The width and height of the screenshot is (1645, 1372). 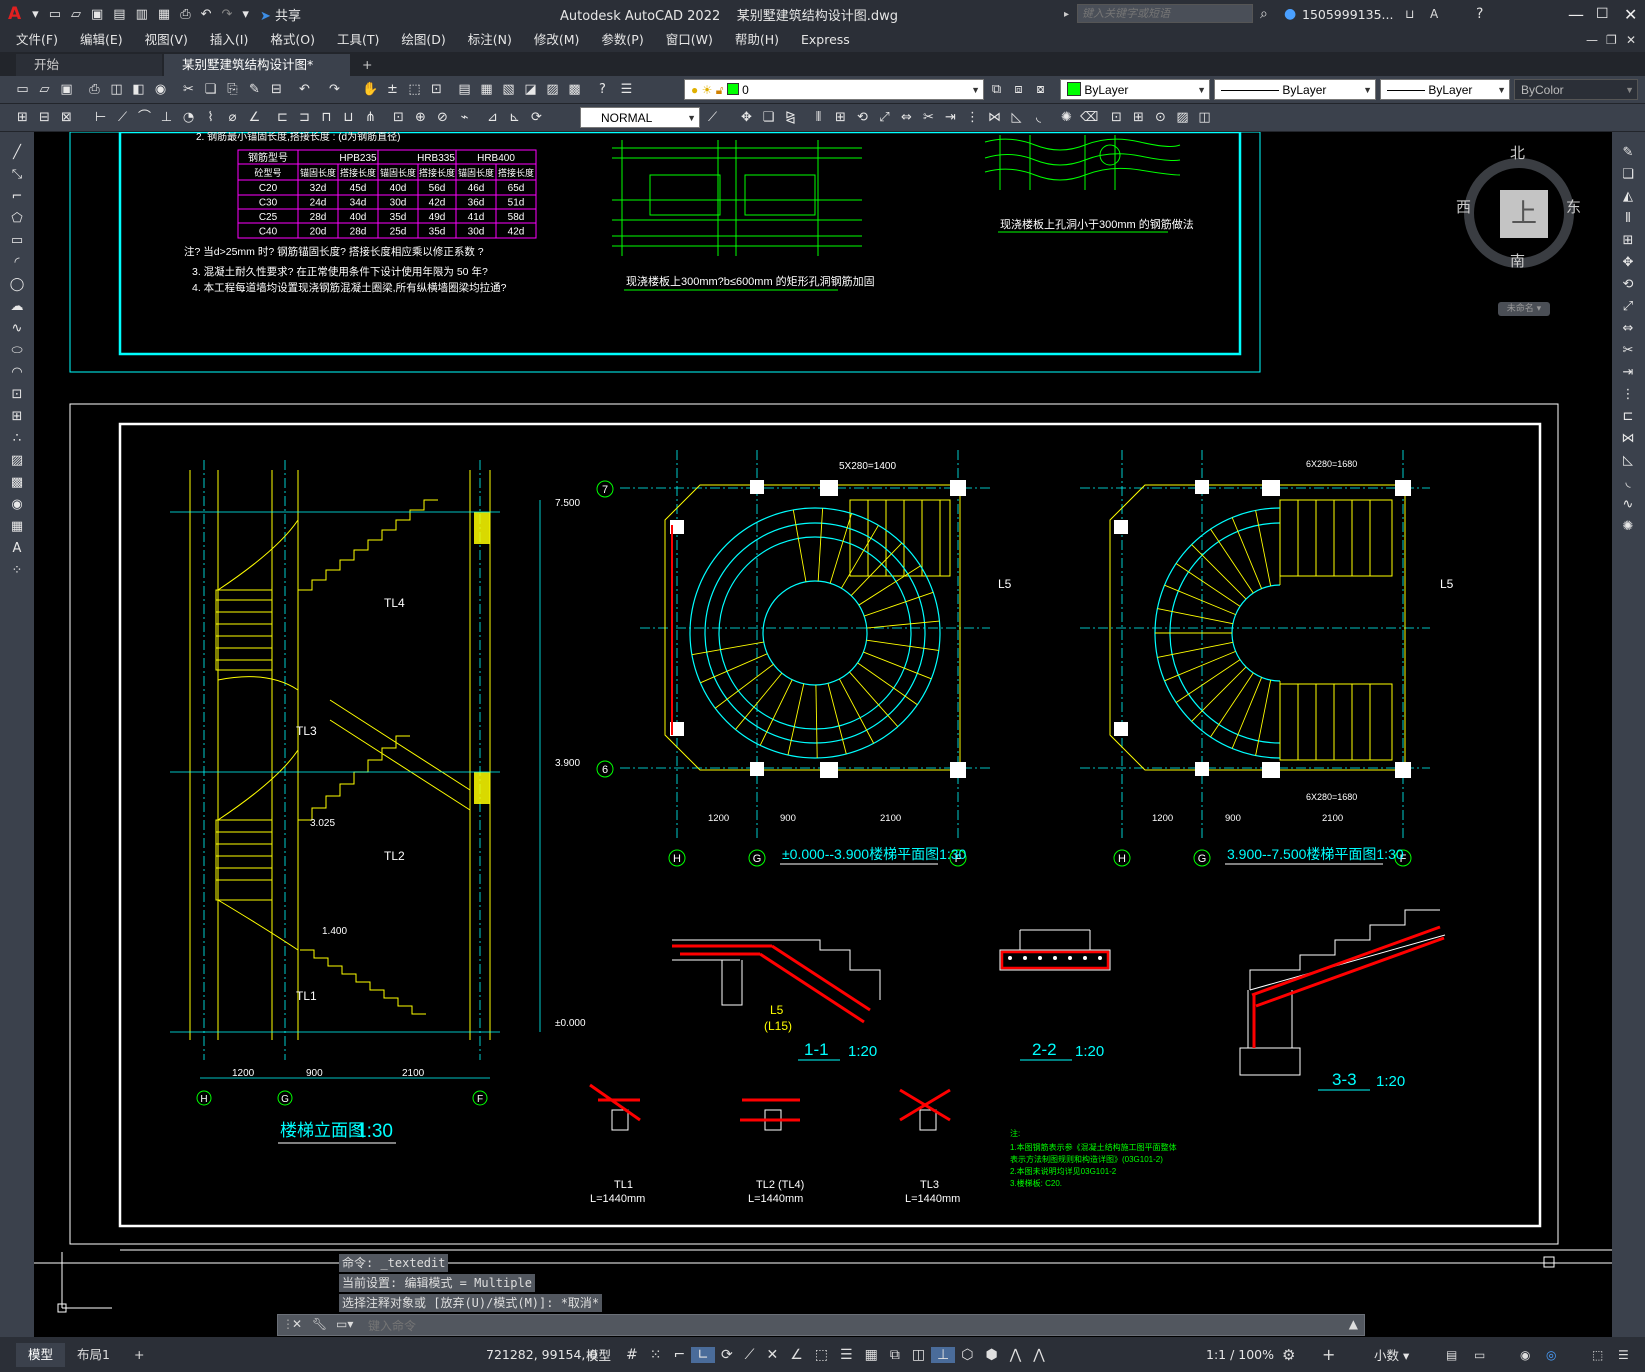 I want to click on add-selected-icon: ⁘, so click(x=17, y=571).